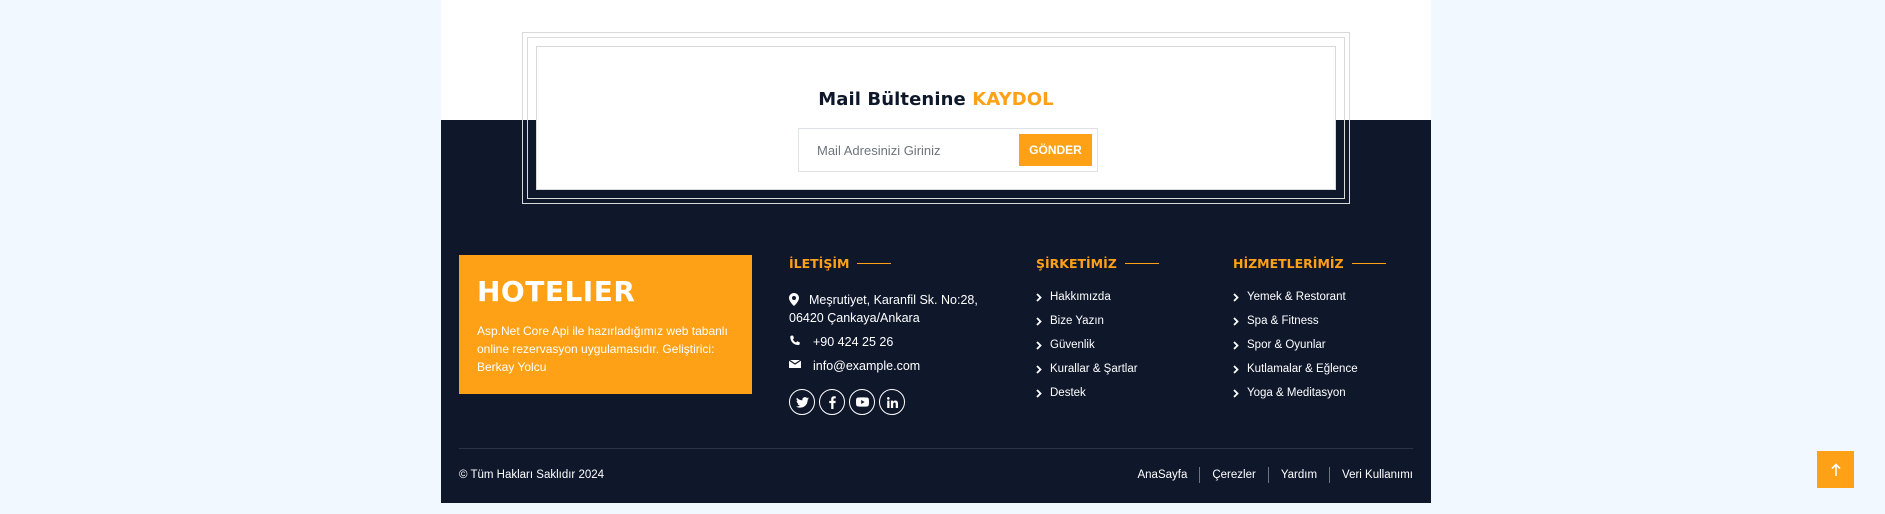 This screenshot has width=1885, height=514. What do you see at coordinates (1121, 393) in the screenshot?
I see `company-link-destek: Destek` at bounding box center [1121, 393].